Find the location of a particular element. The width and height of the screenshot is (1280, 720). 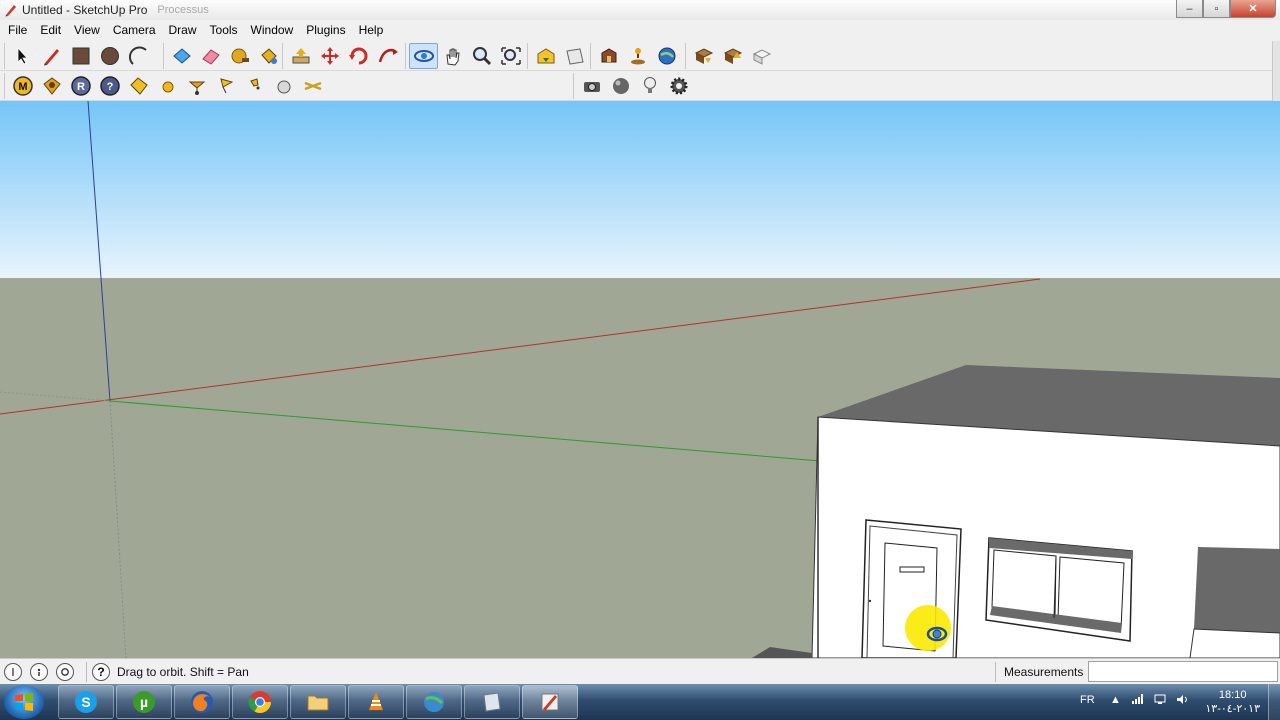

question-icon: ? is located at coordinates (109, 86).